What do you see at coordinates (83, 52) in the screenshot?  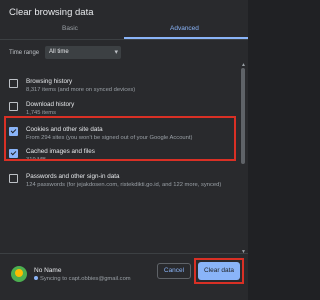 I see `time-range-select: All time ▾` at bounding box center [83, 52].